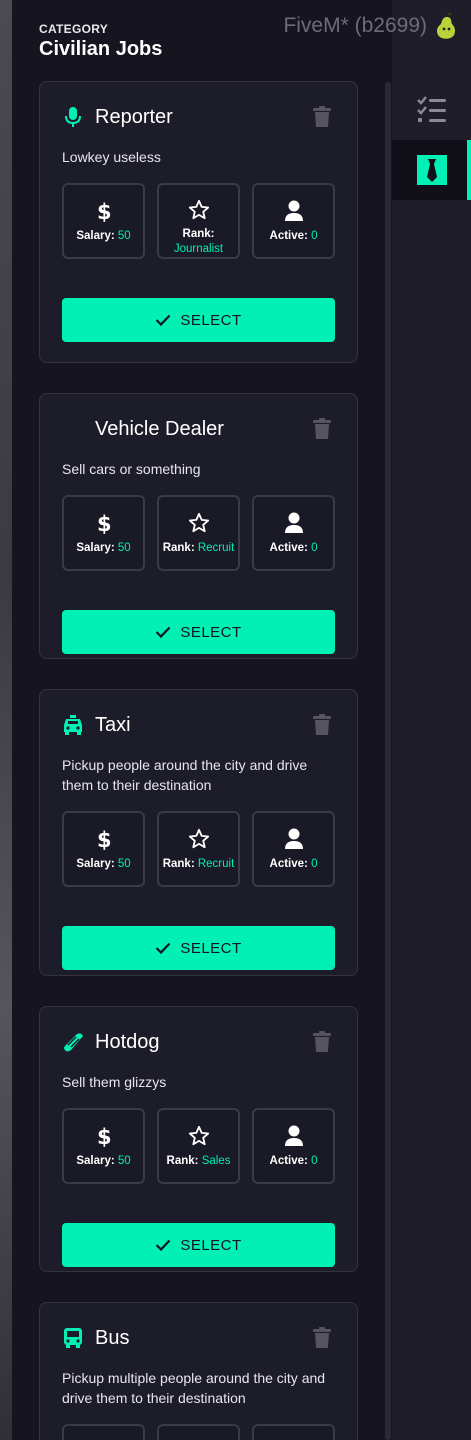 The width and height of the screenshot is (471, 1440). I want to click on nav-job-list-button, so click(431, 110).